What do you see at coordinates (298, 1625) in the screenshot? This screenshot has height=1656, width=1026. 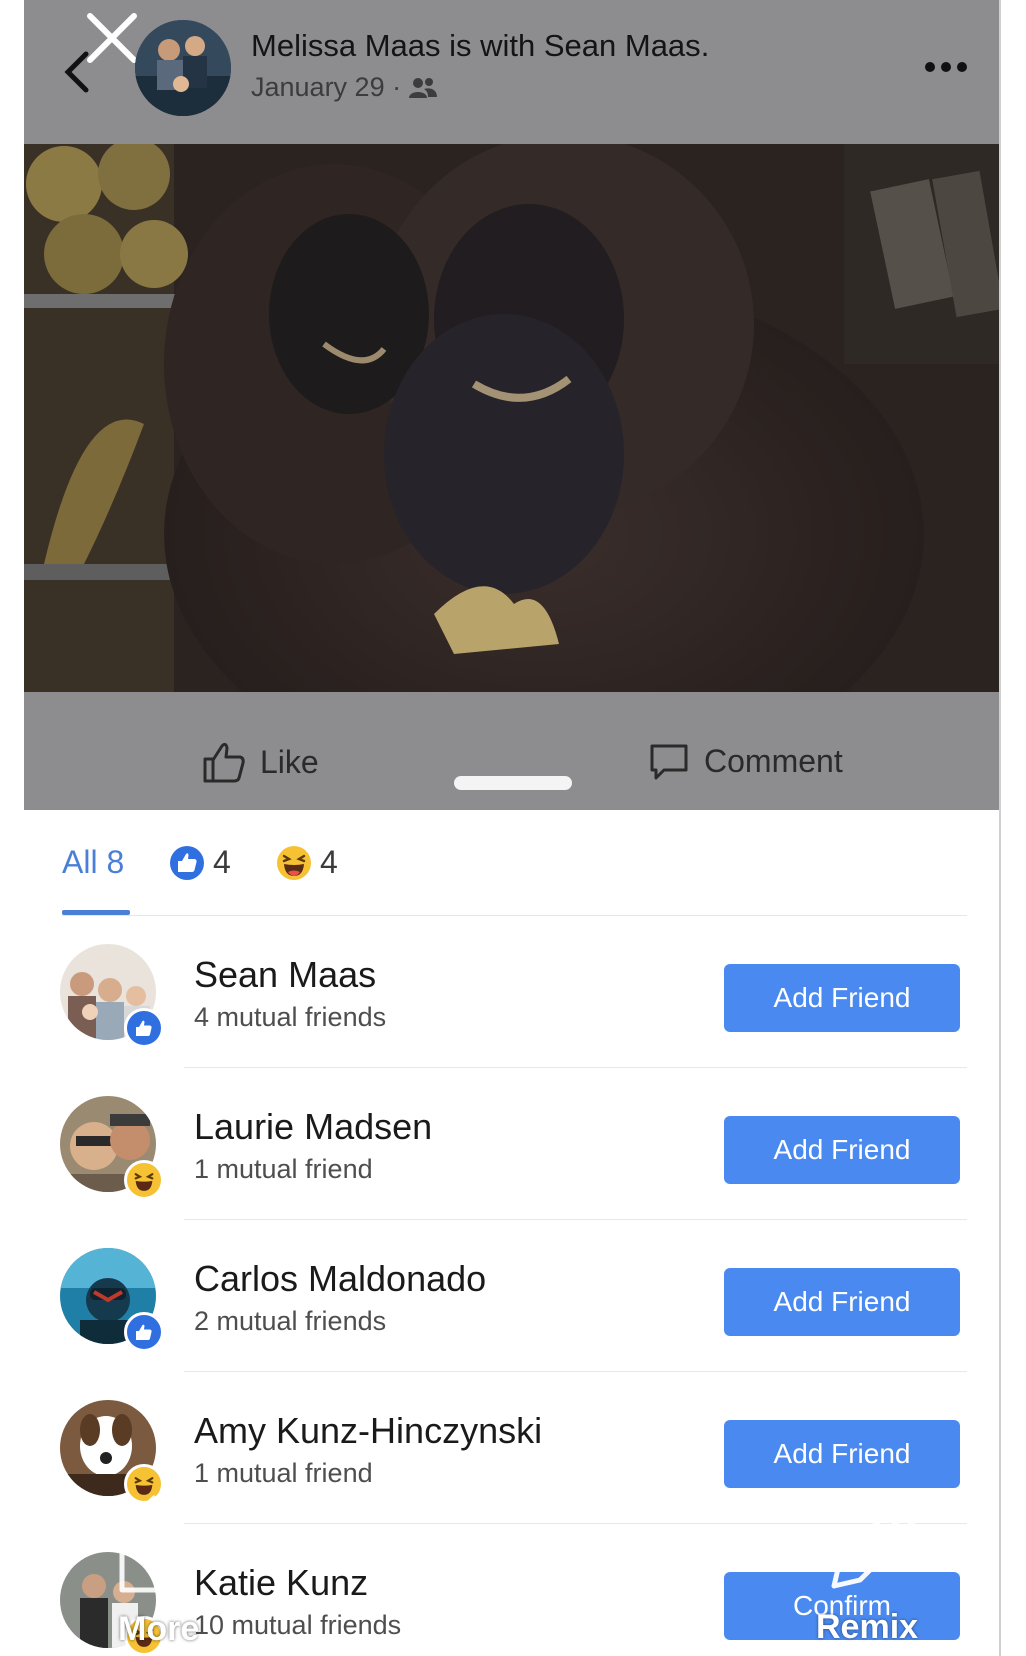 I see `mutual-friends: 10 mutual friends` at bounding box center [298, 1625].